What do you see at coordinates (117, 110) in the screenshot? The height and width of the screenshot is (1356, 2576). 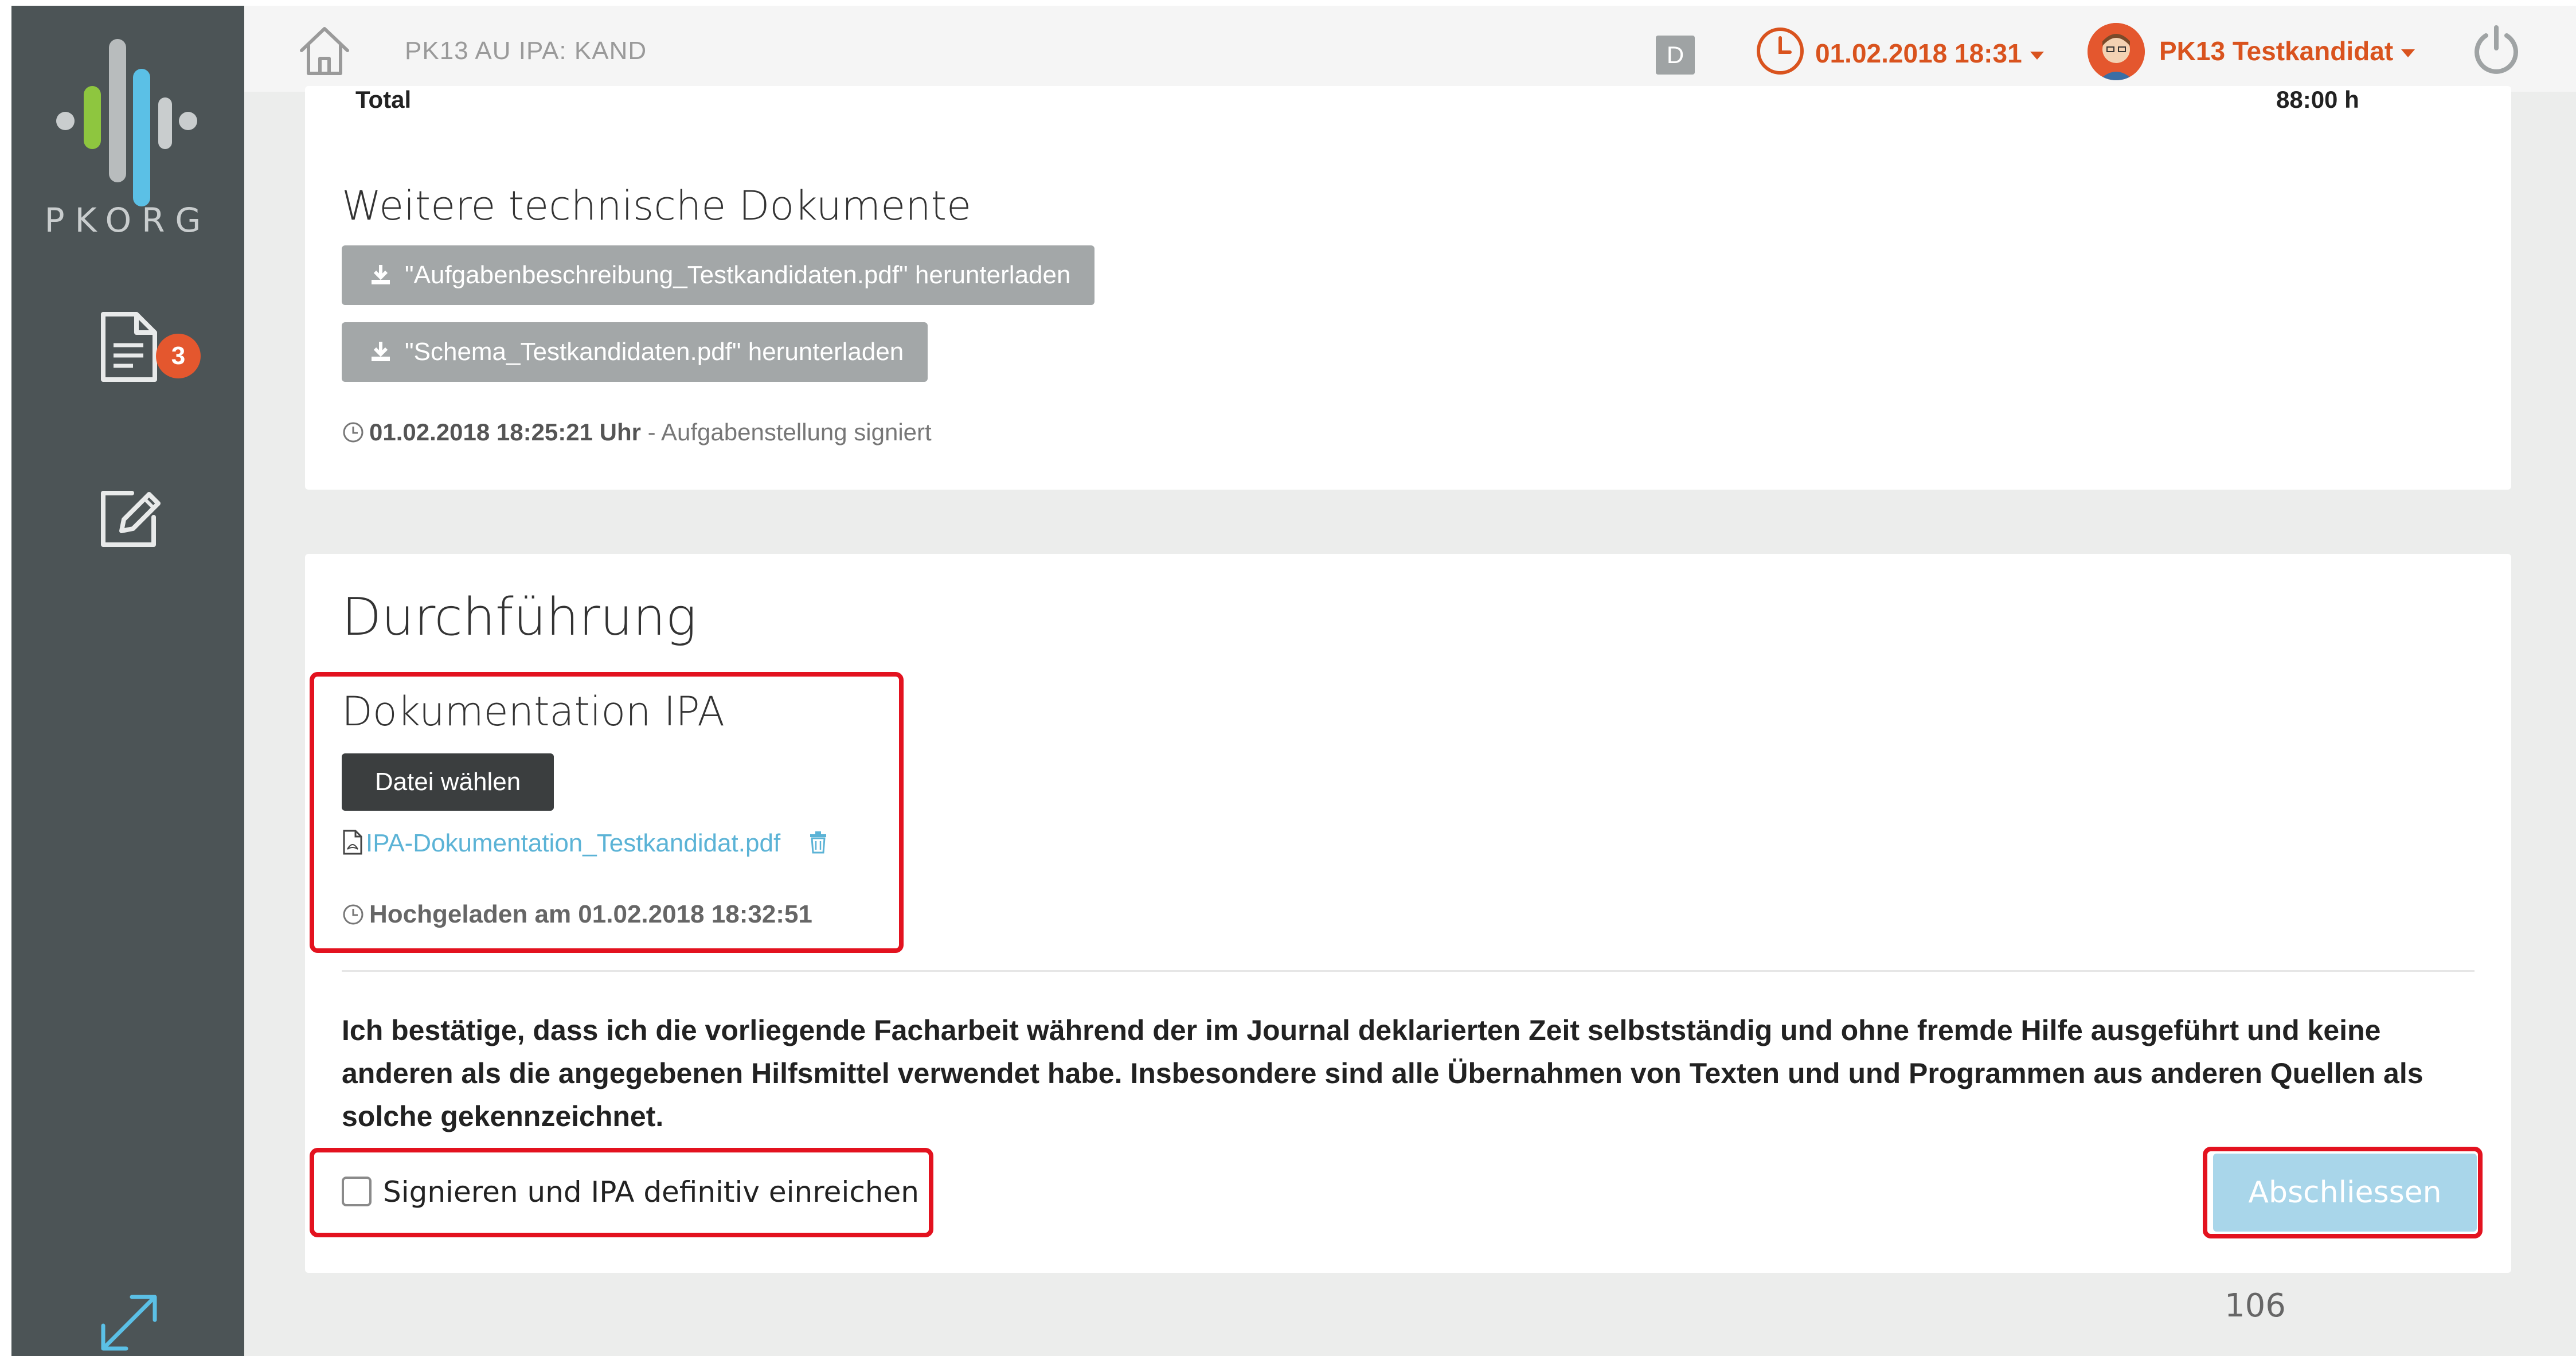 I see `logo-bar-gray` at bounding box center [117, 110].